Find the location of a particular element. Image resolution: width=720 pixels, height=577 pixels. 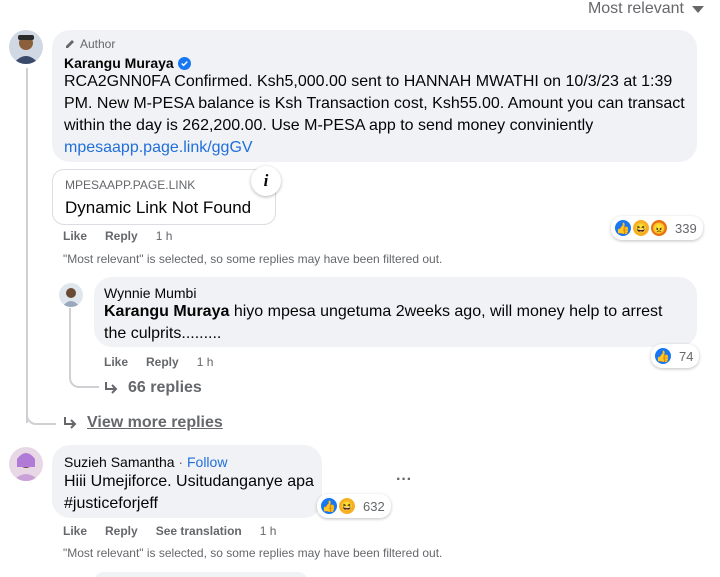

reaction-count: 74 is located at coordinates (686, 356).